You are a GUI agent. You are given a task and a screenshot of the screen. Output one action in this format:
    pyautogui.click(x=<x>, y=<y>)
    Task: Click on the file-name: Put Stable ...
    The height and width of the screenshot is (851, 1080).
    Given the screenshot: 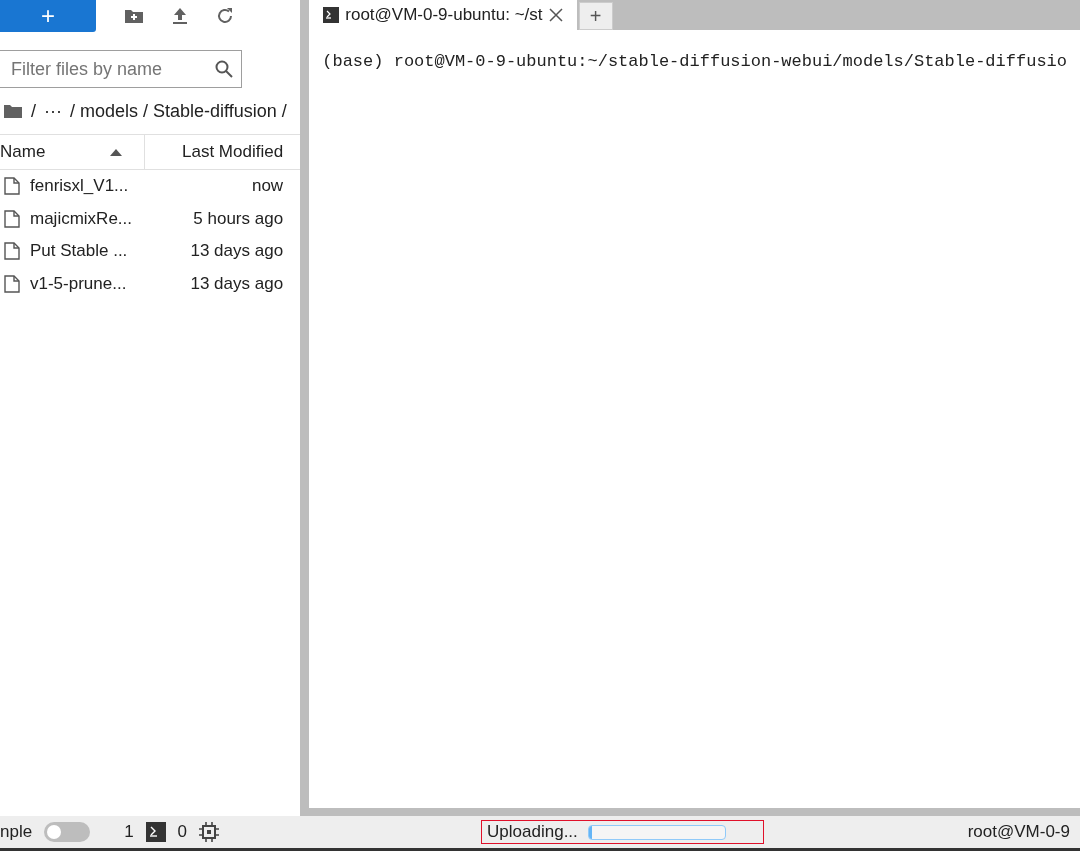 What is the action you would take?
    pyautogui.click(x=110, y=251)
    